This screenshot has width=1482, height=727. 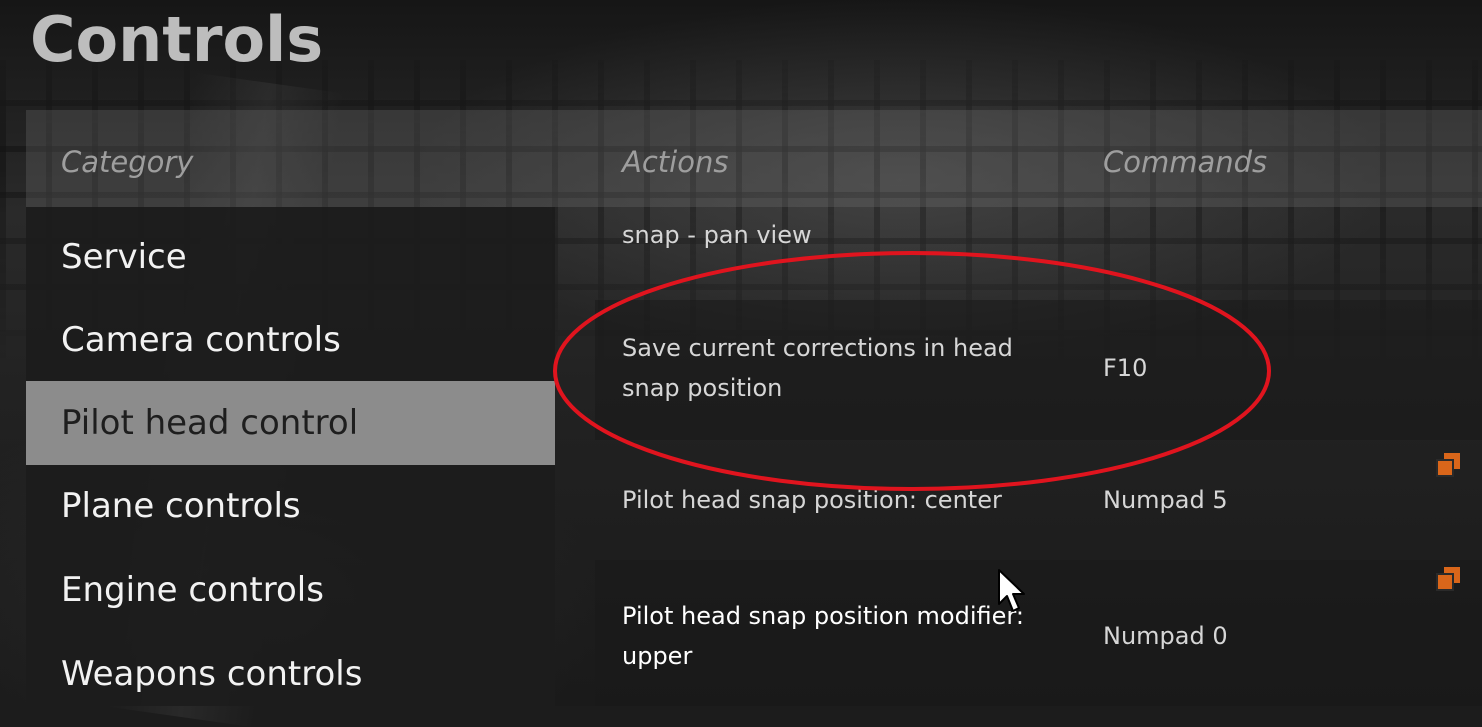 What do you see at coordinates (1011, 590) in the screenshot?
I see `mouse-pointer-icon` at bounding box center [1011, 590].